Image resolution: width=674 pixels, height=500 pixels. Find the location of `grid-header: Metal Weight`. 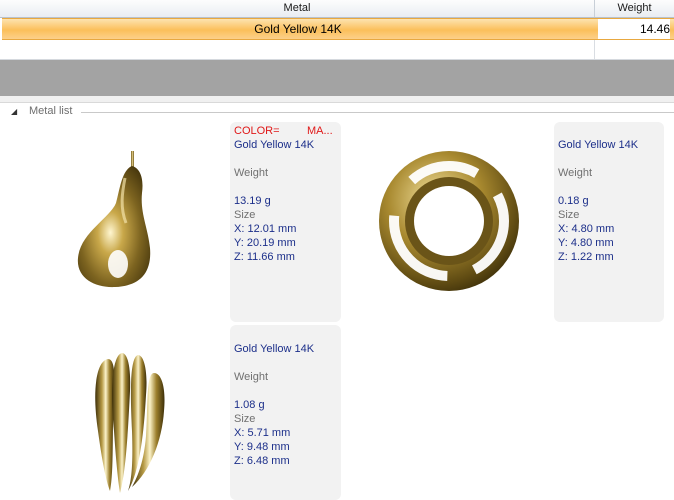

grid-header: Metal Weight is located at coordinates (337, 9).